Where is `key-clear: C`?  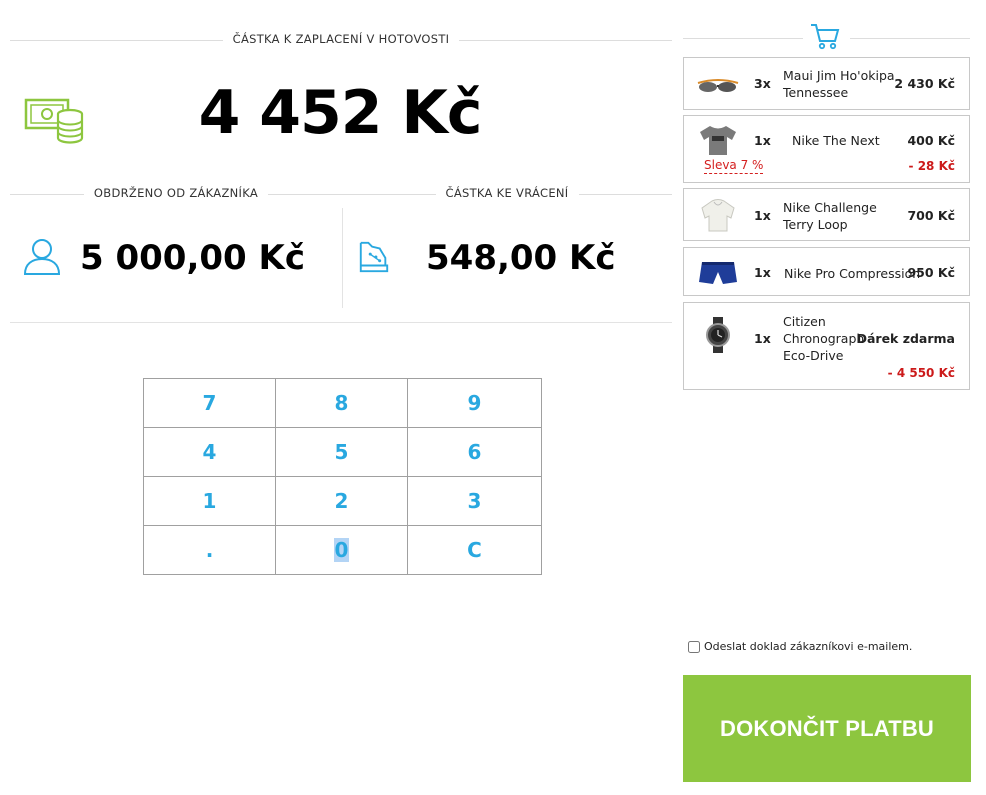
key-clear: C is located at coordinates (474, 550).